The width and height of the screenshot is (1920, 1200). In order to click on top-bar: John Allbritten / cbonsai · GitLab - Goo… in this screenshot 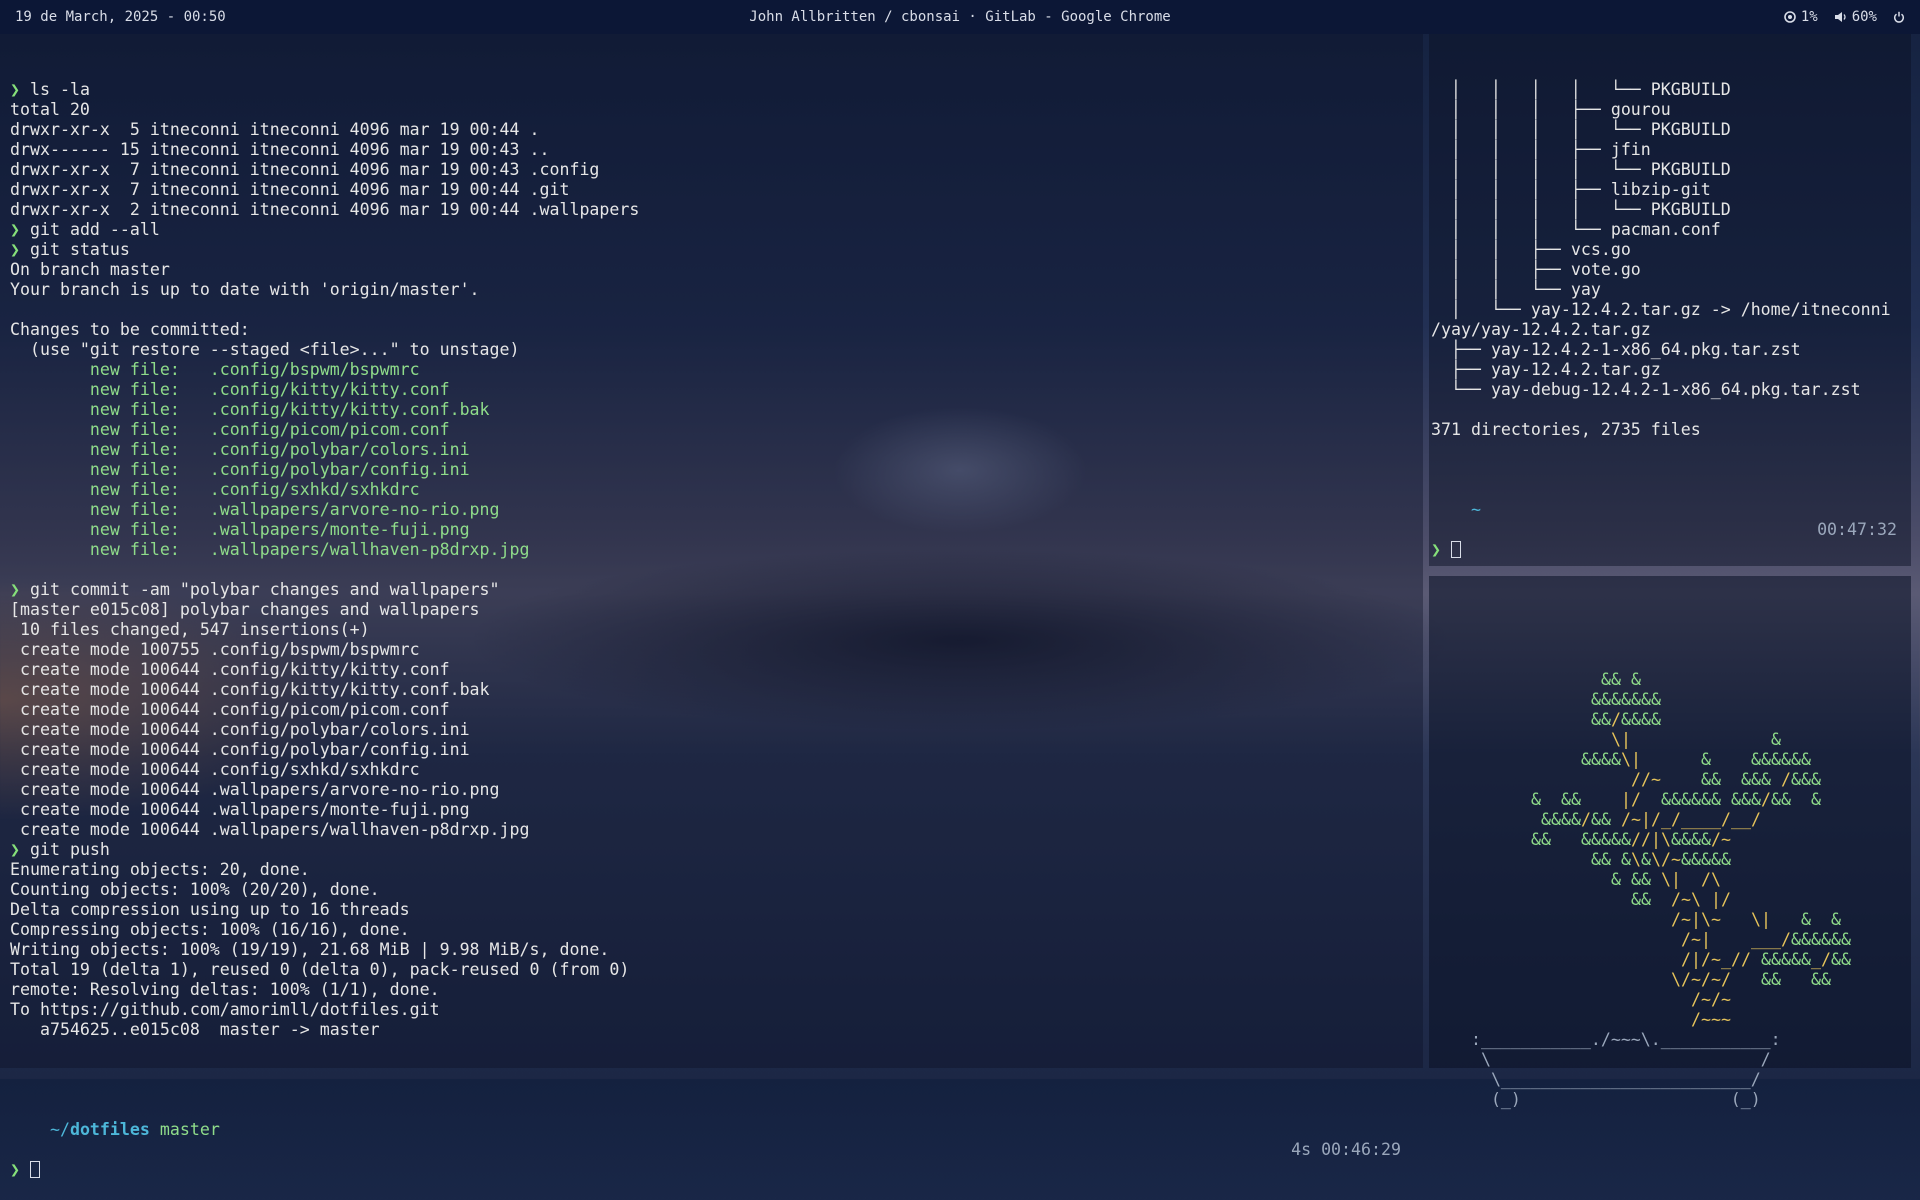, I will do `click(960, 17)`.